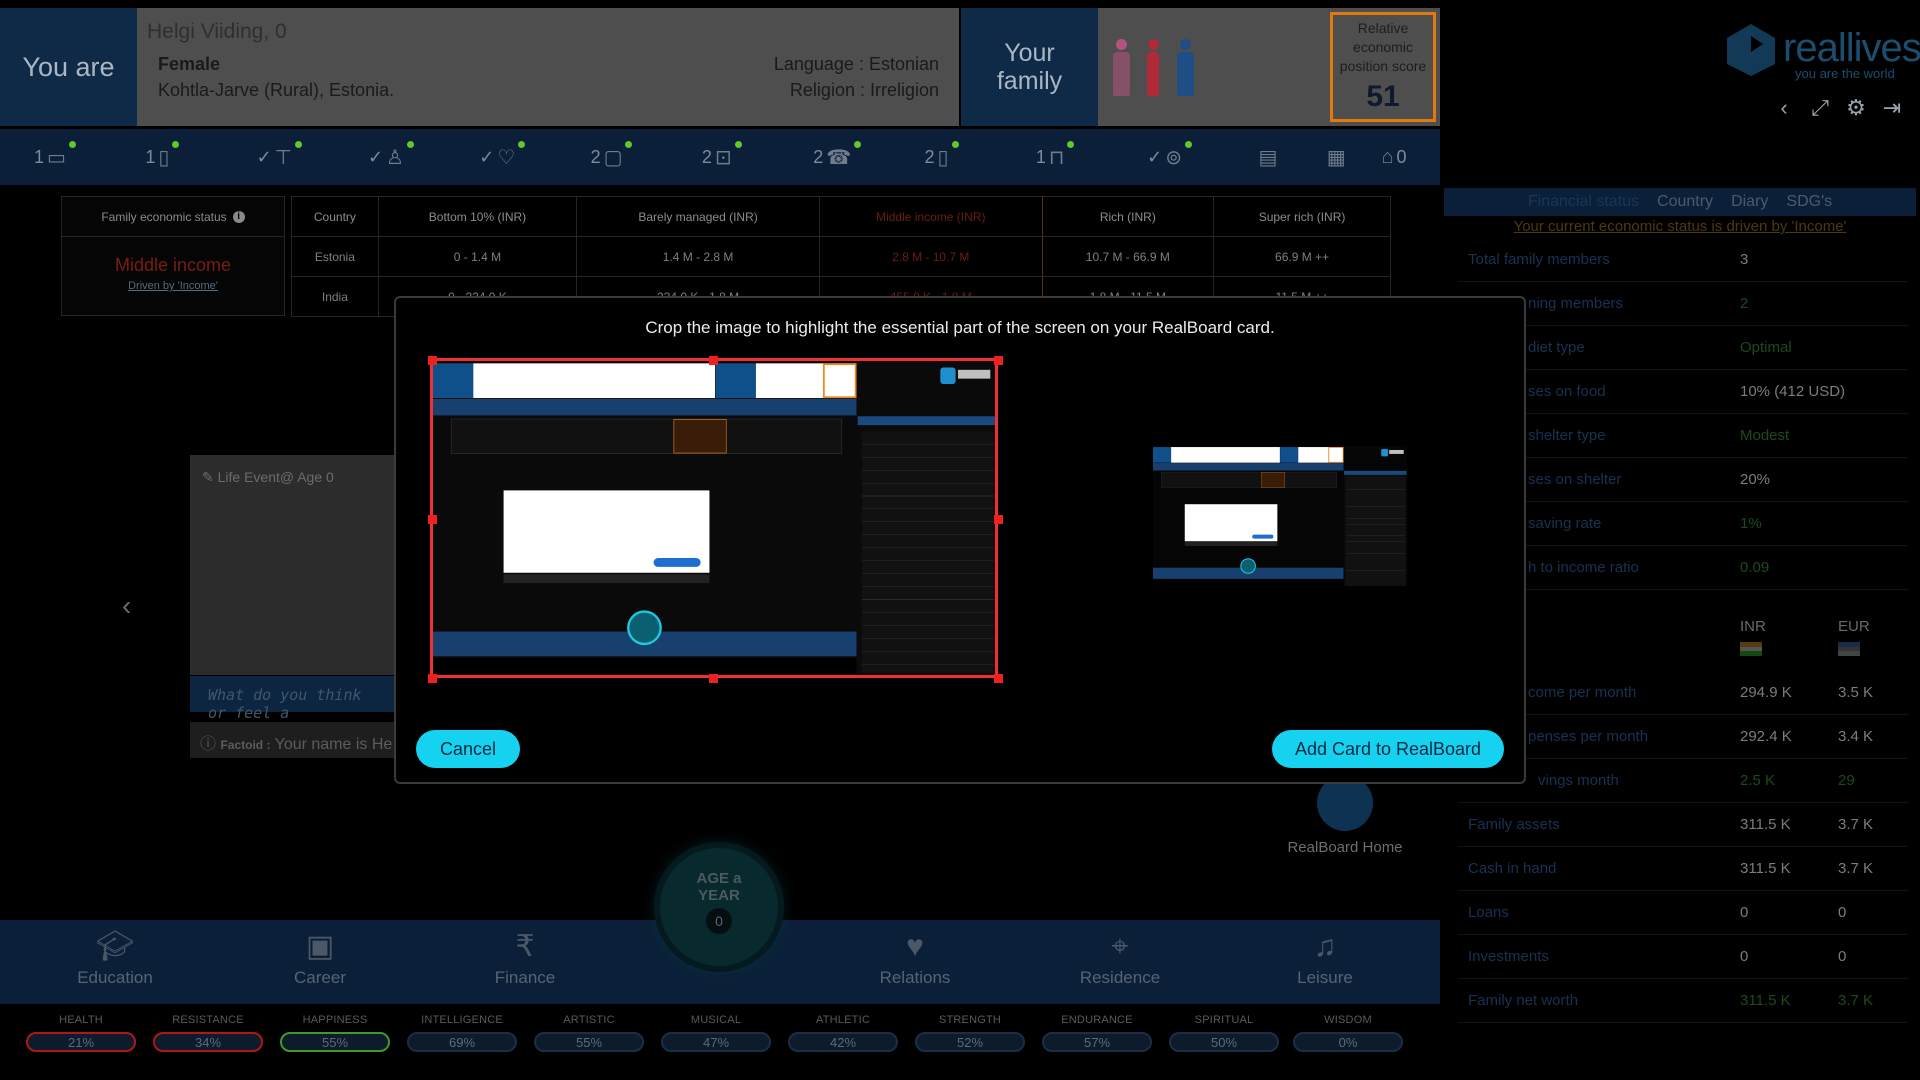  Describe the element at coordinates (1809, 202) in the screenshot. I see `tab-sdgs: SDG's` at that location.